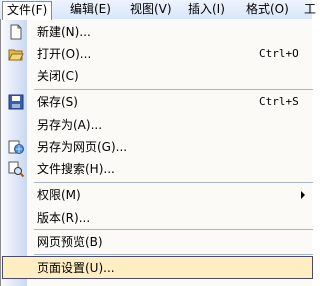 The image size is (320, 286). Describe the element at coordinates (310, 9) in the screenshot. I see `menu-tools: 工` at that location.